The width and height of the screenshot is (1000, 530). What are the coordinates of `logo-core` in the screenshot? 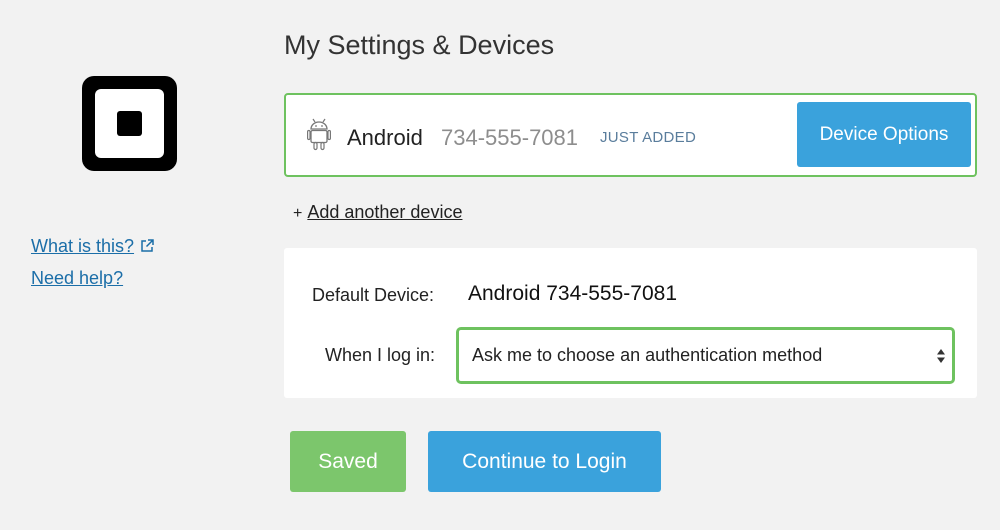 It's located at (129, 123).